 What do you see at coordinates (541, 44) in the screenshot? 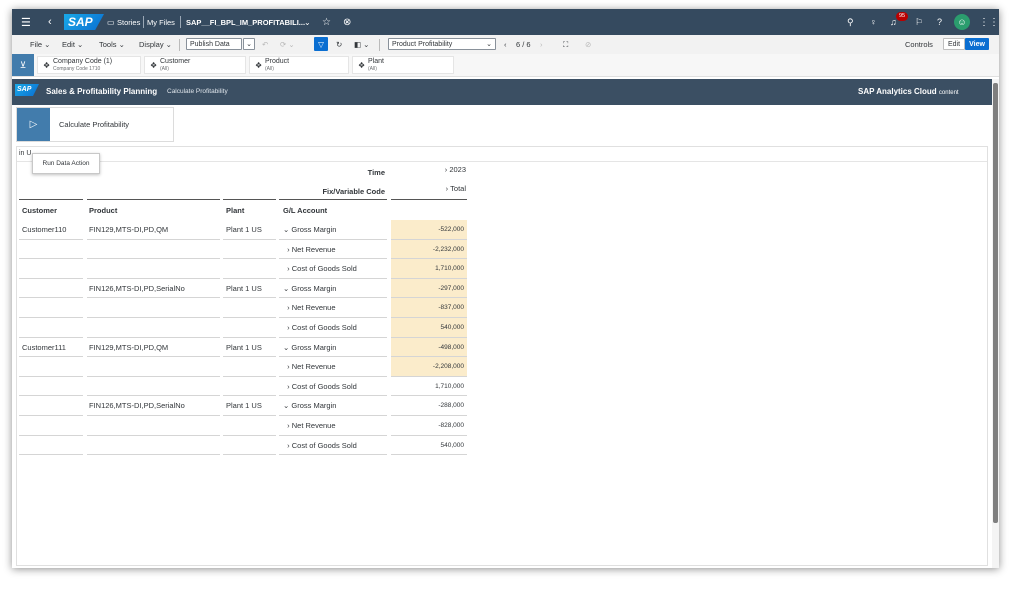
I see `next-page-icon: ›` at bounding box center [541, 44].